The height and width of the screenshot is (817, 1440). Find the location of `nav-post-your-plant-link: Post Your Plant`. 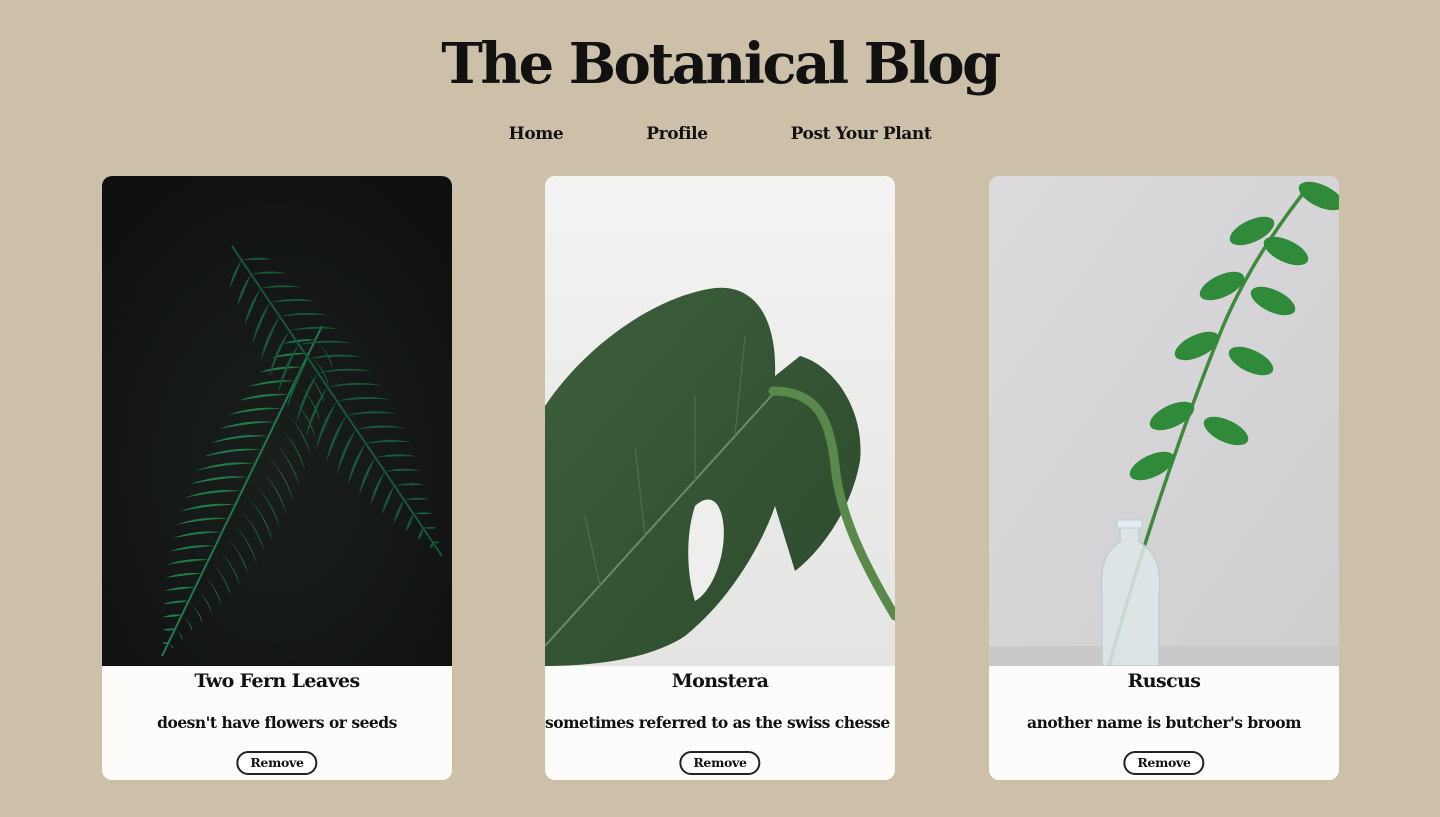

nav-post-your-plant-link: Post Your Plant is located at coordinates (861, 134).